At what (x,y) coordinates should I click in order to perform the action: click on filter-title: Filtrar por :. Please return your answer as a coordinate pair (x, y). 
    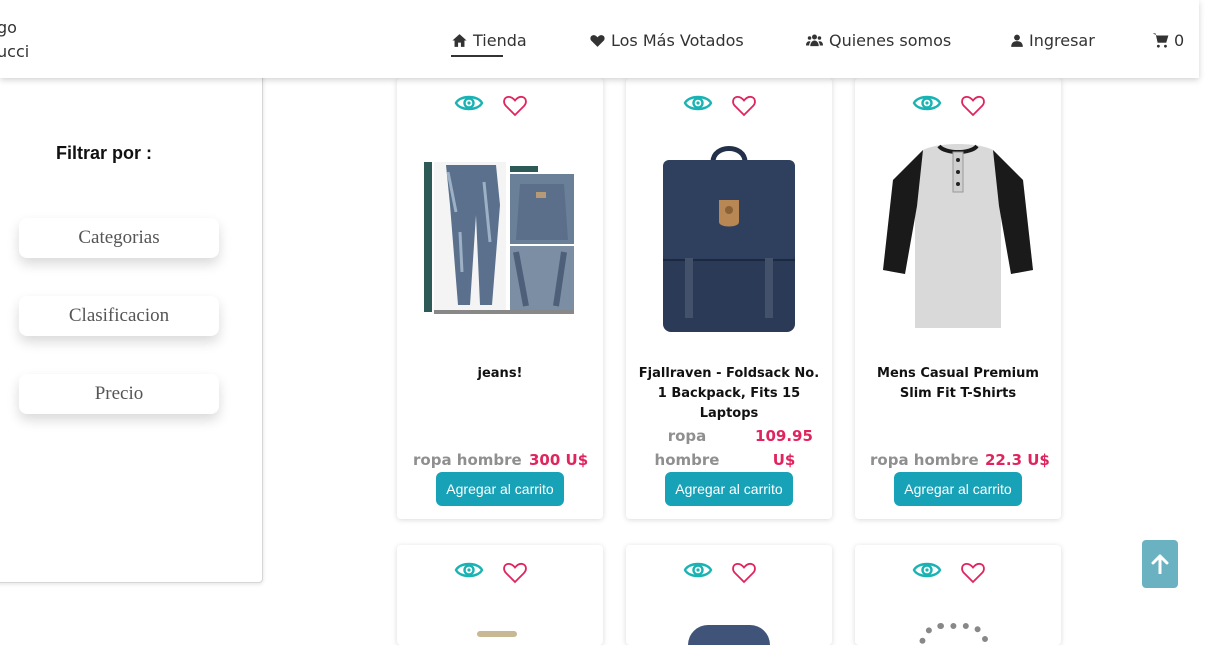
    Looking at the image, I should click on (104, 153).